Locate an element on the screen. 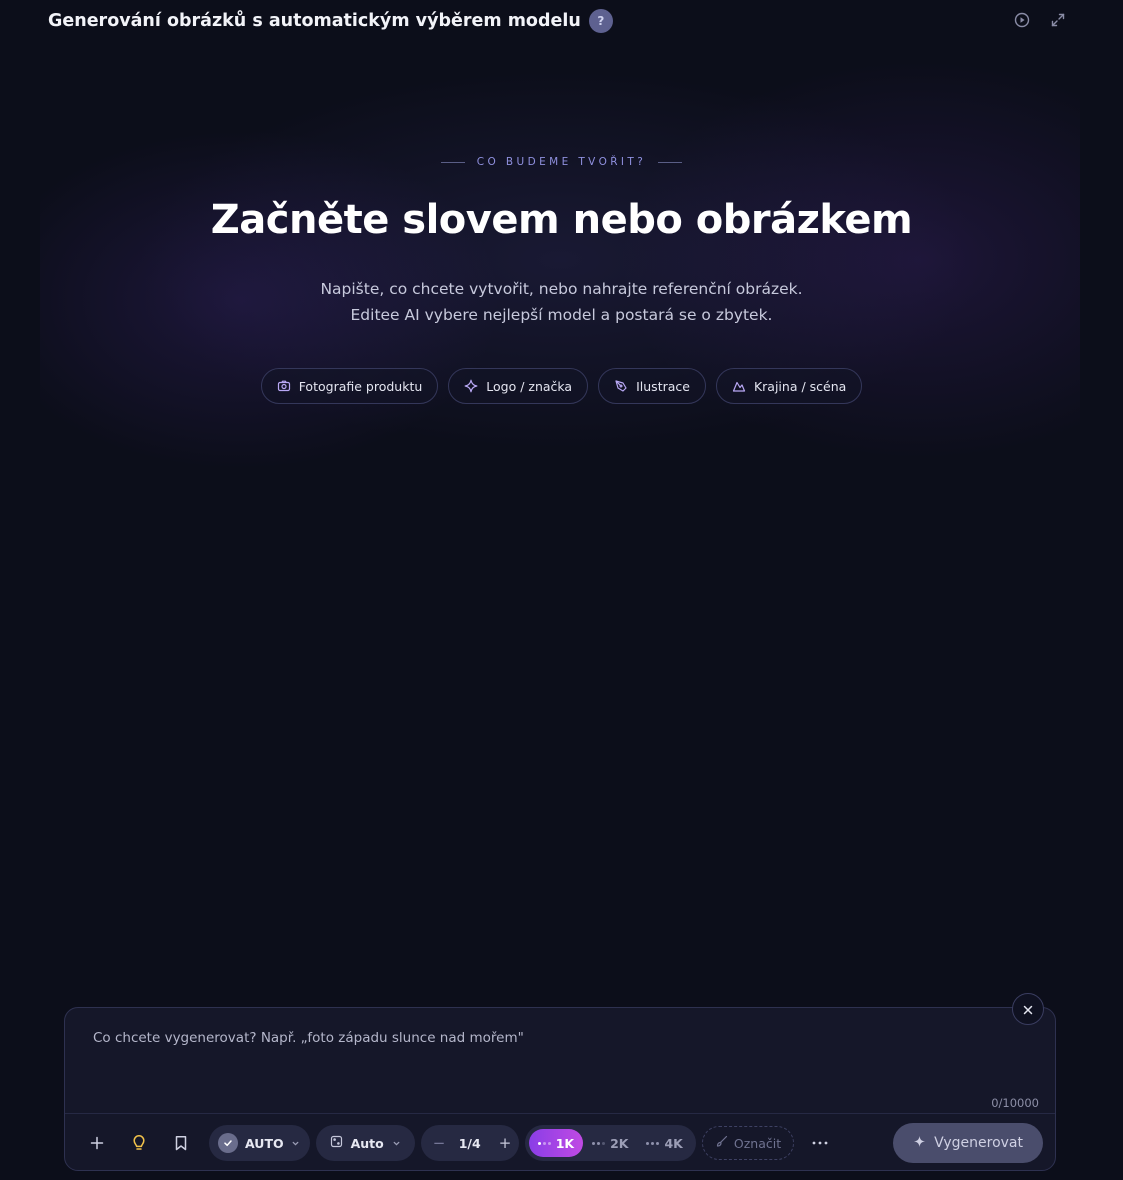  mark-button-label: Označit is located at coordinates (757, 1143).